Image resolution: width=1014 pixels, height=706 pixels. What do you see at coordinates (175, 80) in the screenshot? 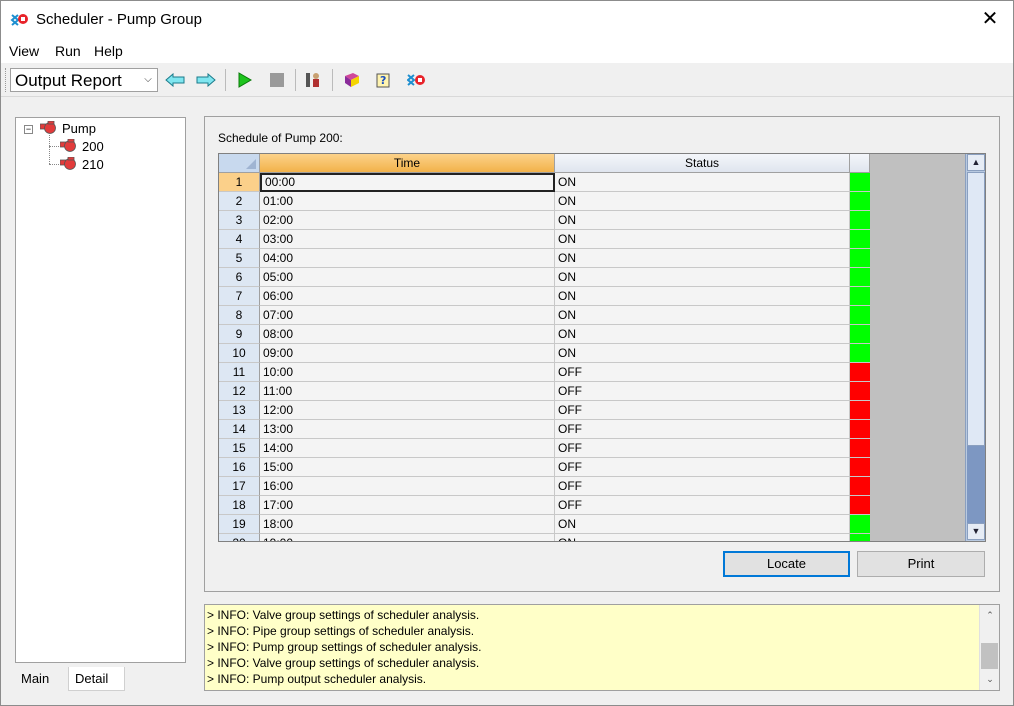
I see `back-arrow-icon` at bounding box center [175, 80].